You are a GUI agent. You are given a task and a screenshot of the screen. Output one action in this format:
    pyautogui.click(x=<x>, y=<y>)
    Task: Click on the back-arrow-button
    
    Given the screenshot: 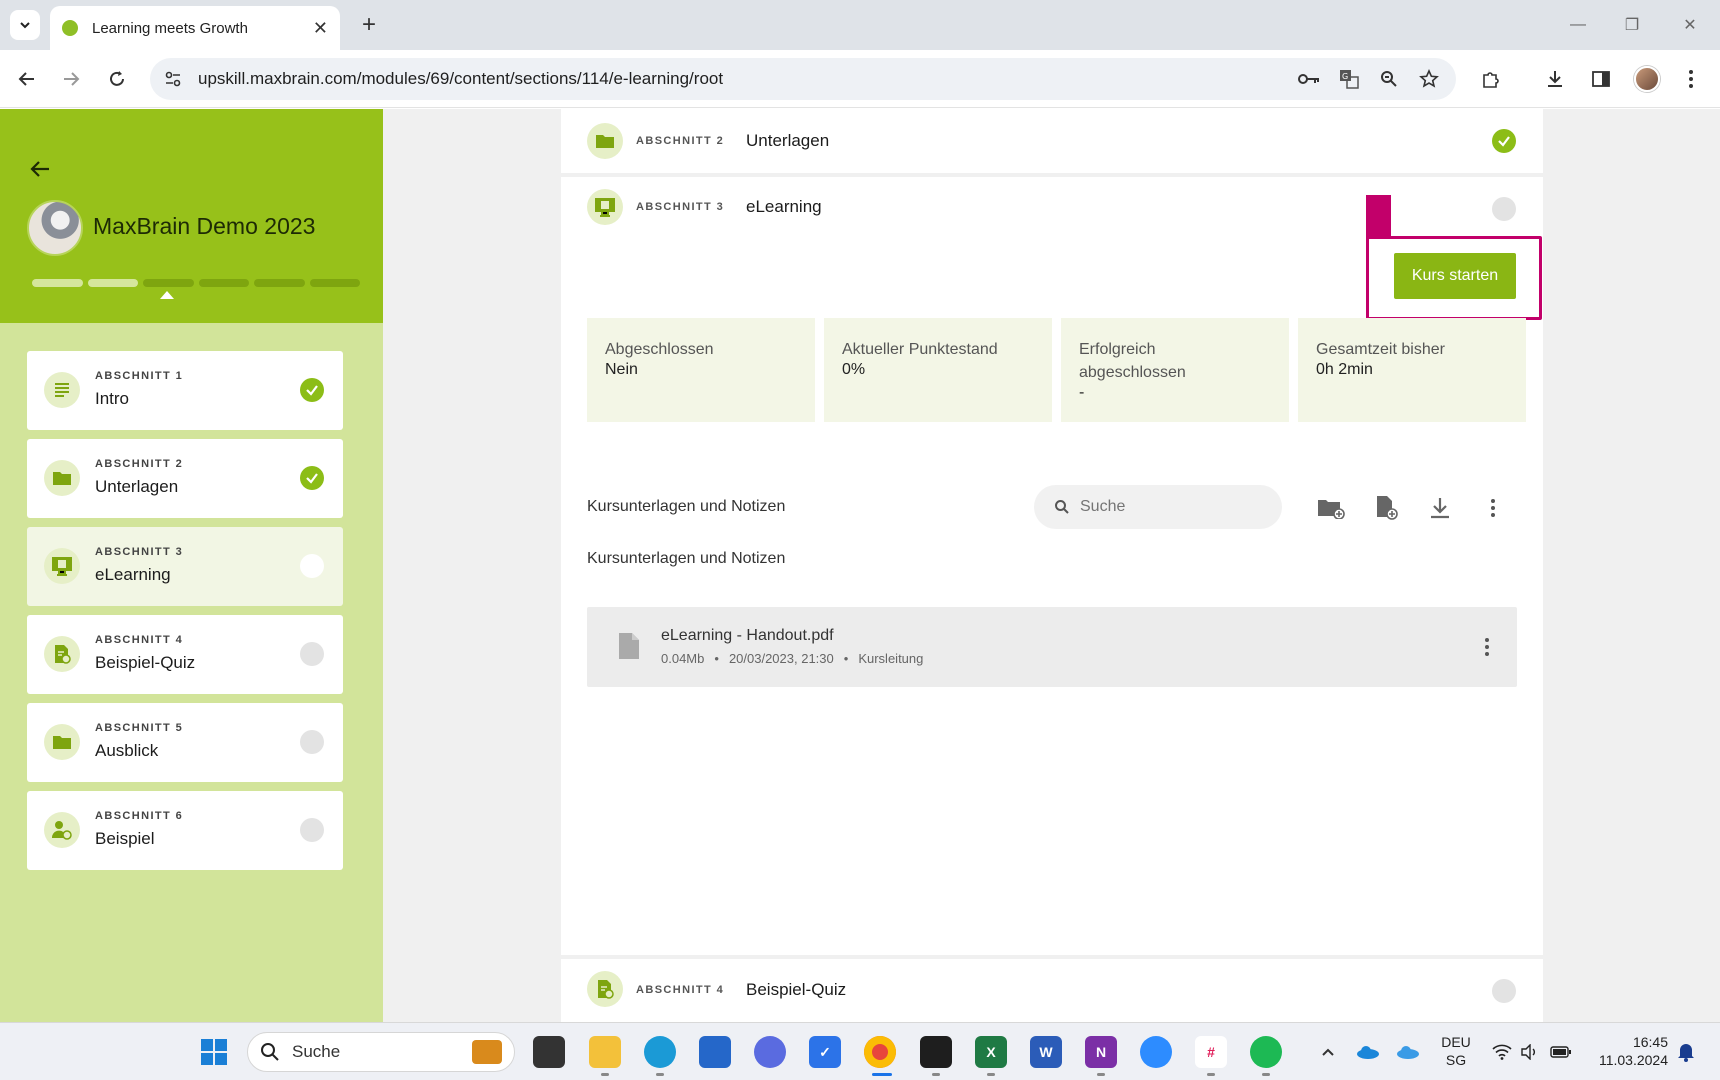 What is the action you would take?
    pyautogui.click(x=42, y=171)
    